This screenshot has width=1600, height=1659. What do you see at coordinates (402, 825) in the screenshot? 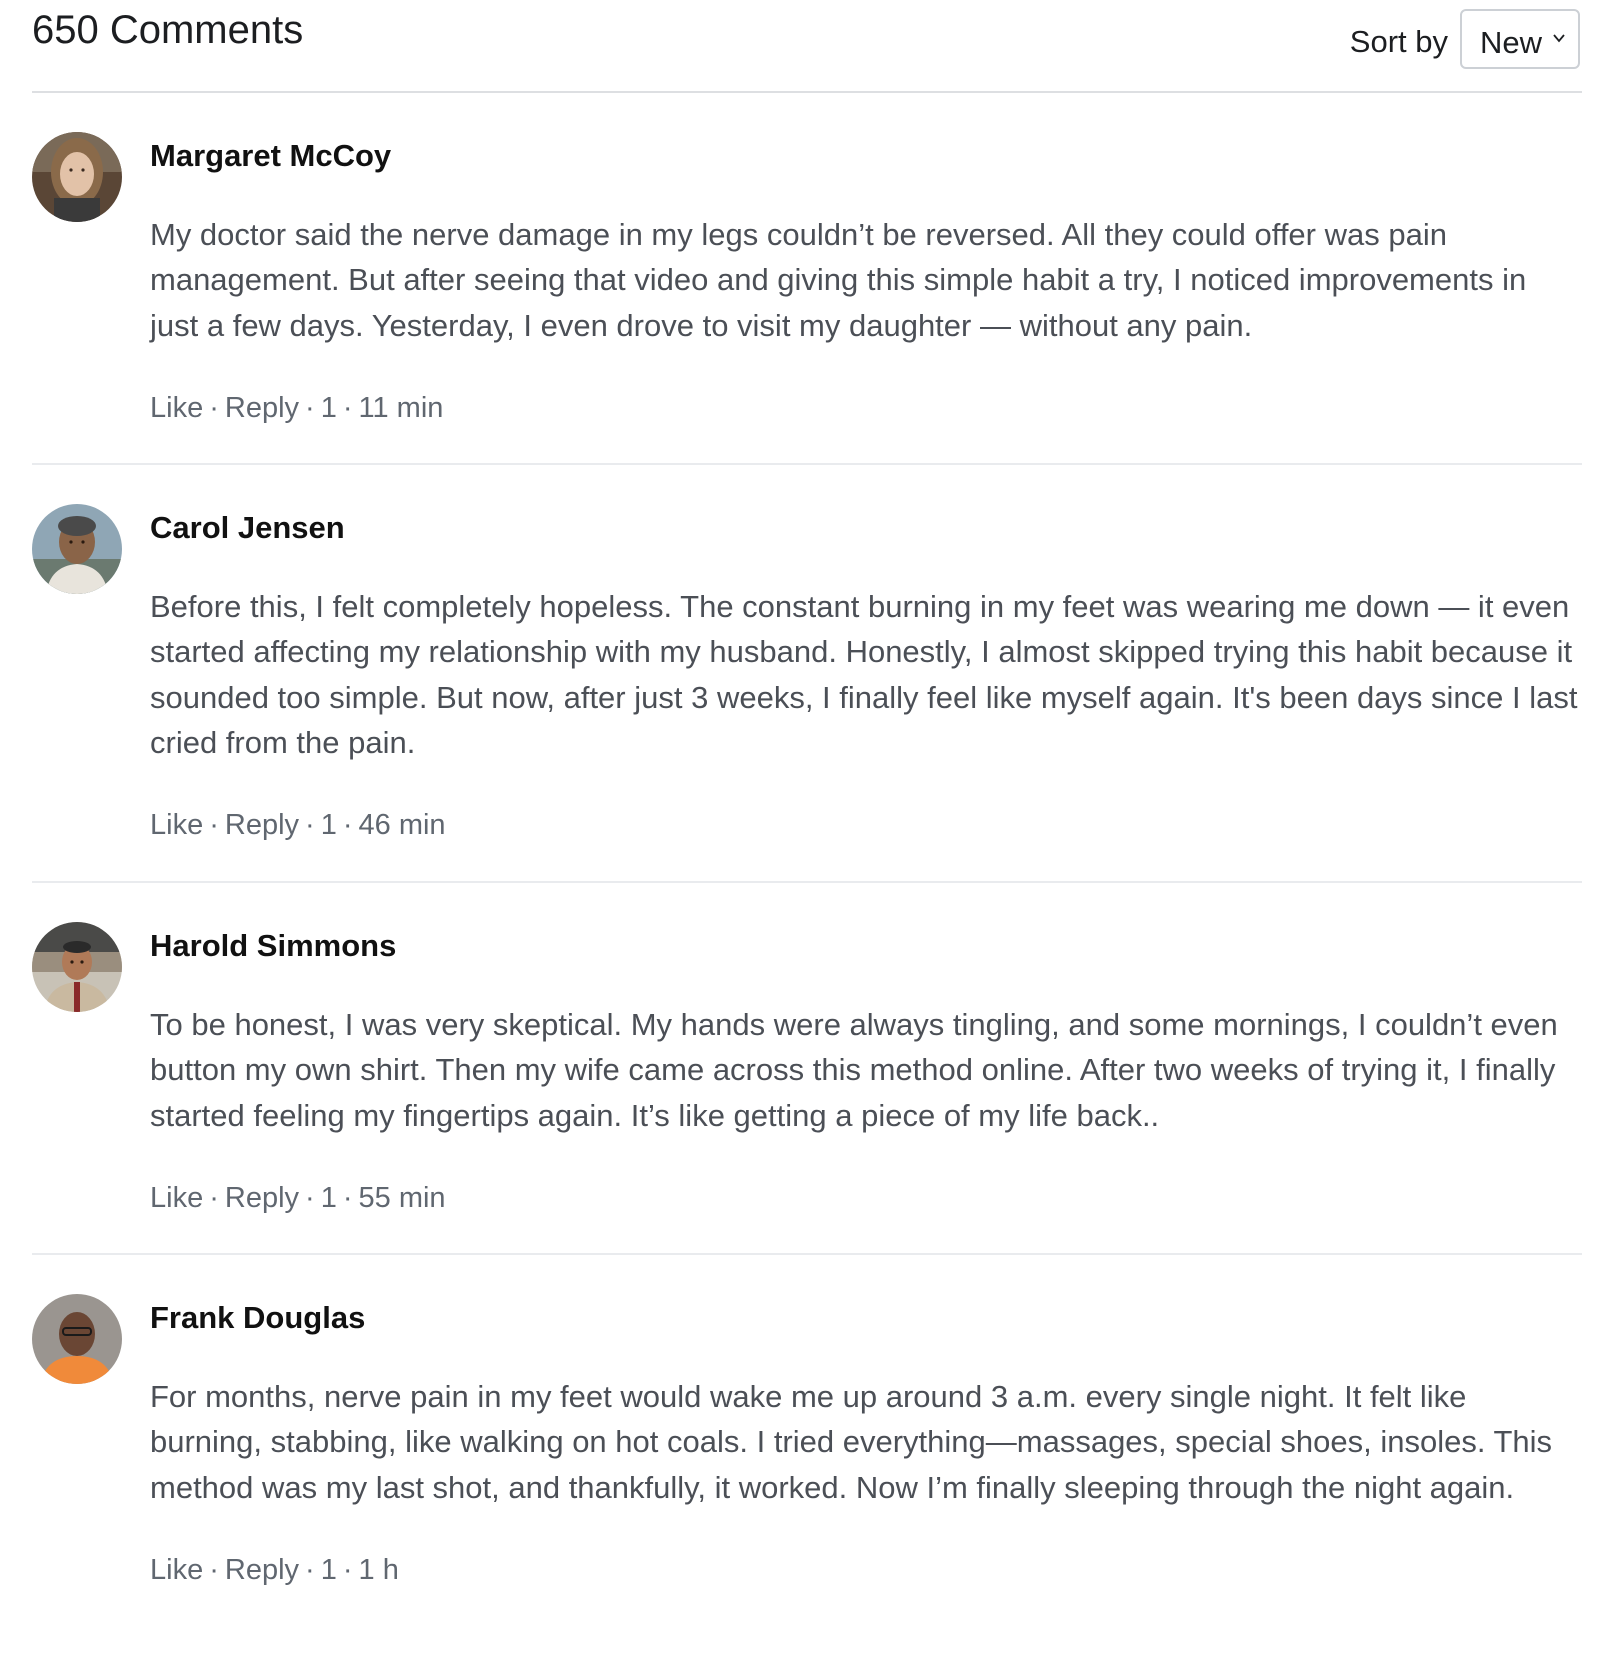
I see `comment-time: 46 min` at bounding box center [402, 825].